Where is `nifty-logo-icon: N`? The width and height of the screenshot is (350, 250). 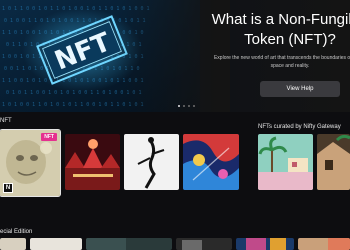 nifty-logo-icon: N is located at coordinates (8, 188).